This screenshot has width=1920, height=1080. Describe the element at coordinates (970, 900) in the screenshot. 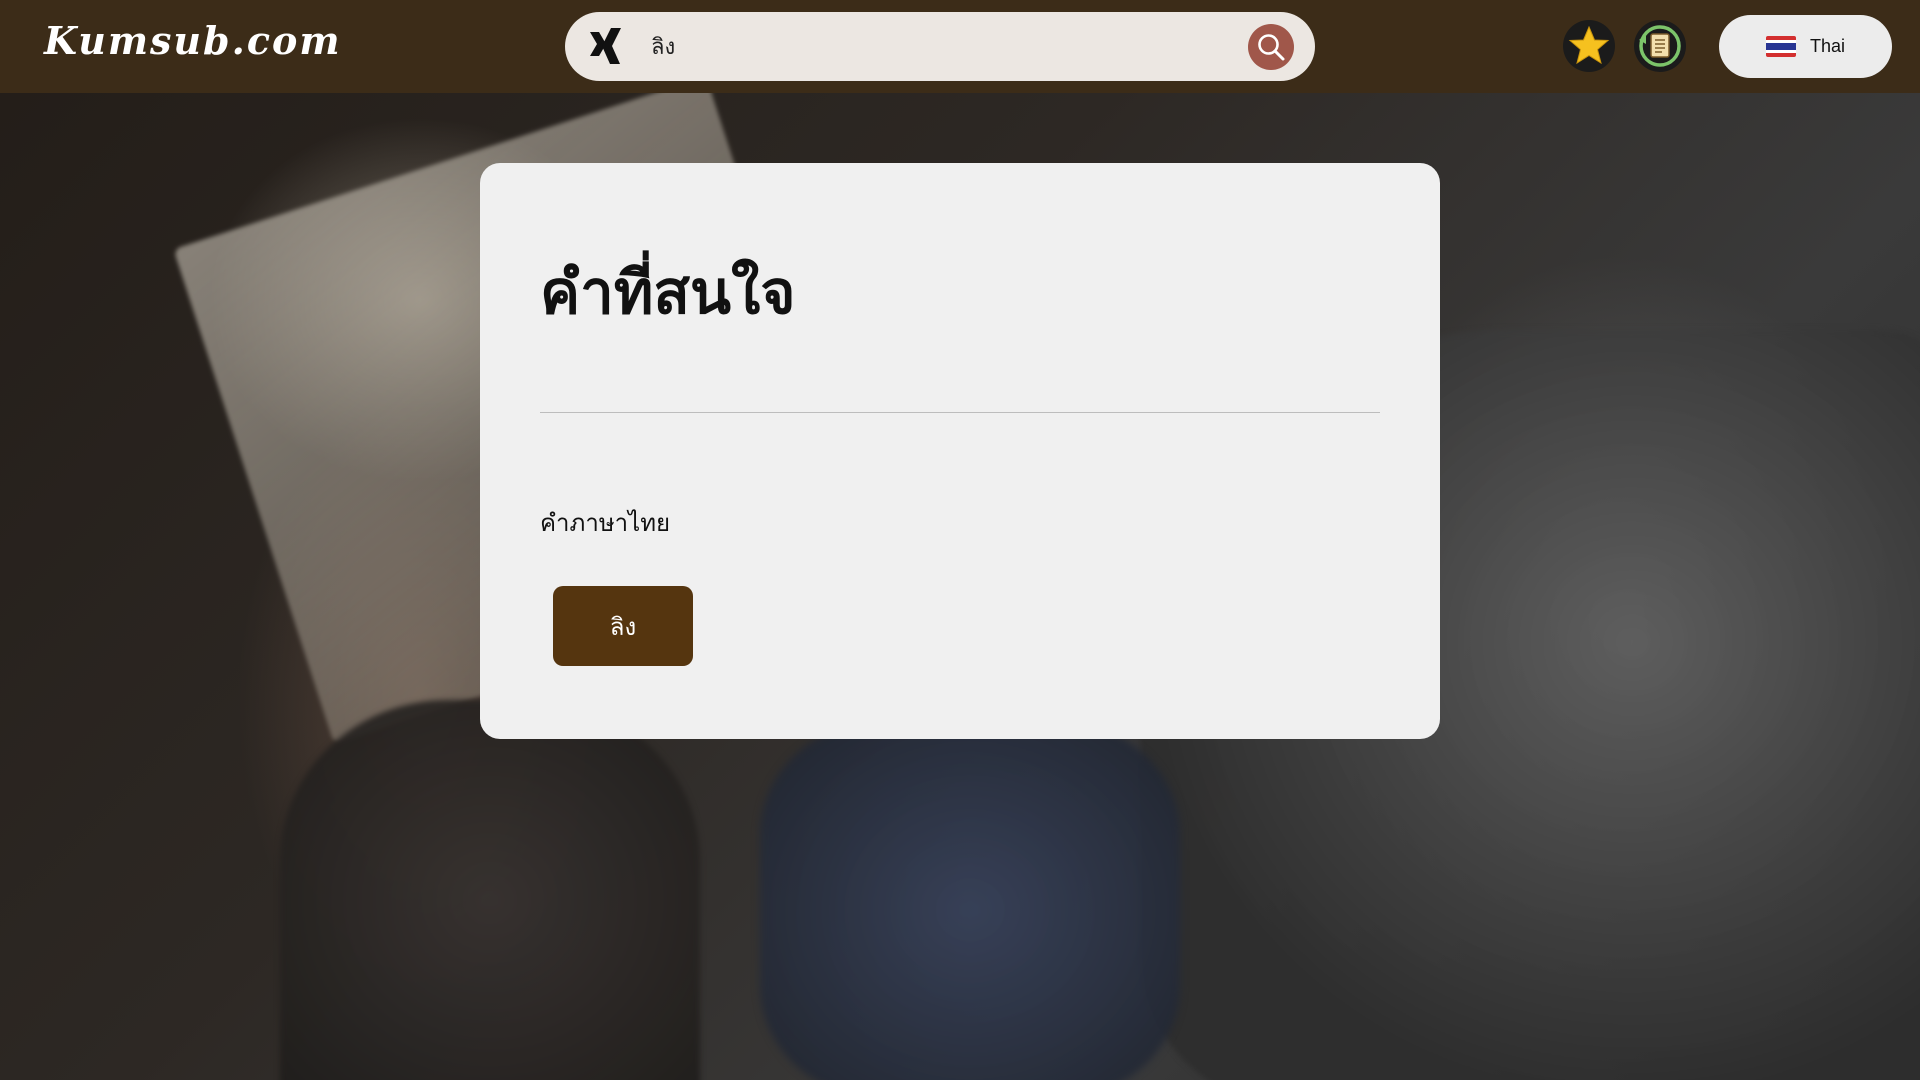

I see `background-jeans` at that location.